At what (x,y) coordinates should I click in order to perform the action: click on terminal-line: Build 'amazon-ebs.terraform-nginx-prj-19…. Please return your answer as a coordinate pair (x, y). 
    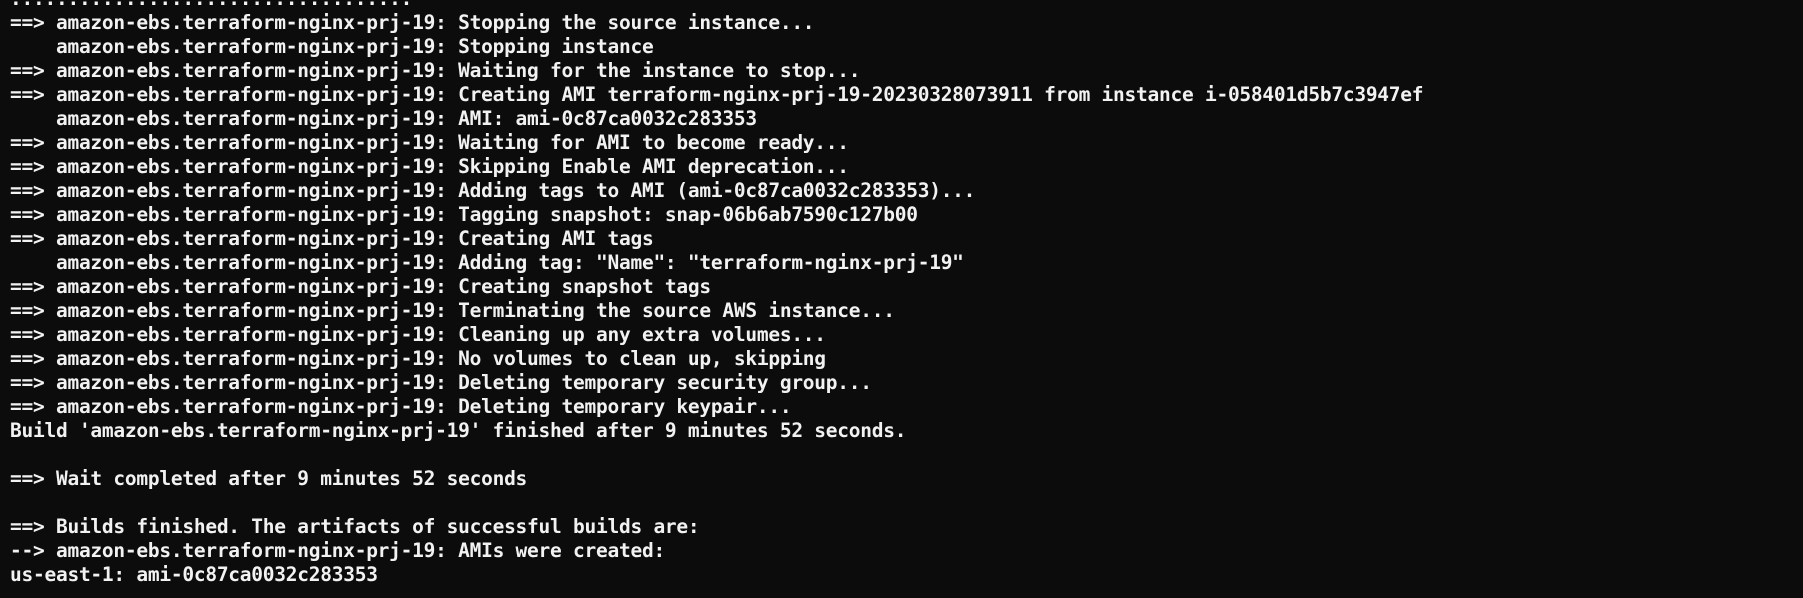
    Looking at the image, I should click on (458, 430).